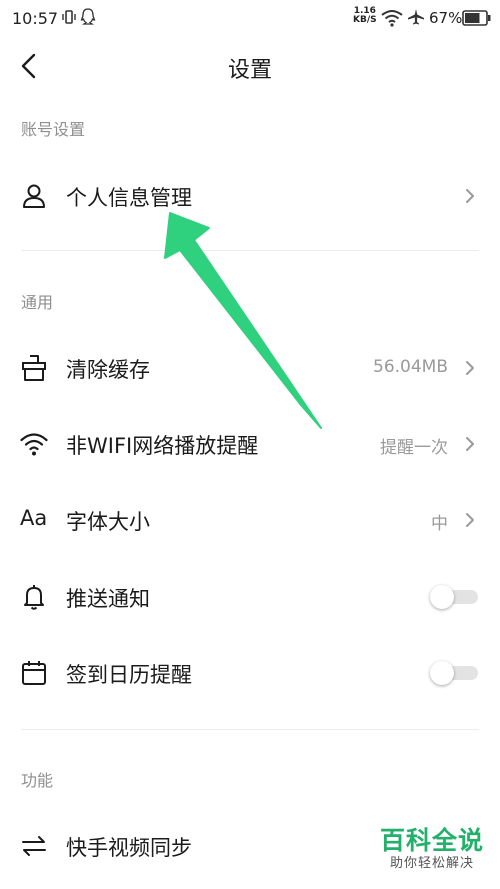 Image resolution: width=500 pixels, height=889 pixels. Describe the element at coordinates (416, 17) in the screenshot. I see `airplane-mode-icon` at that location.